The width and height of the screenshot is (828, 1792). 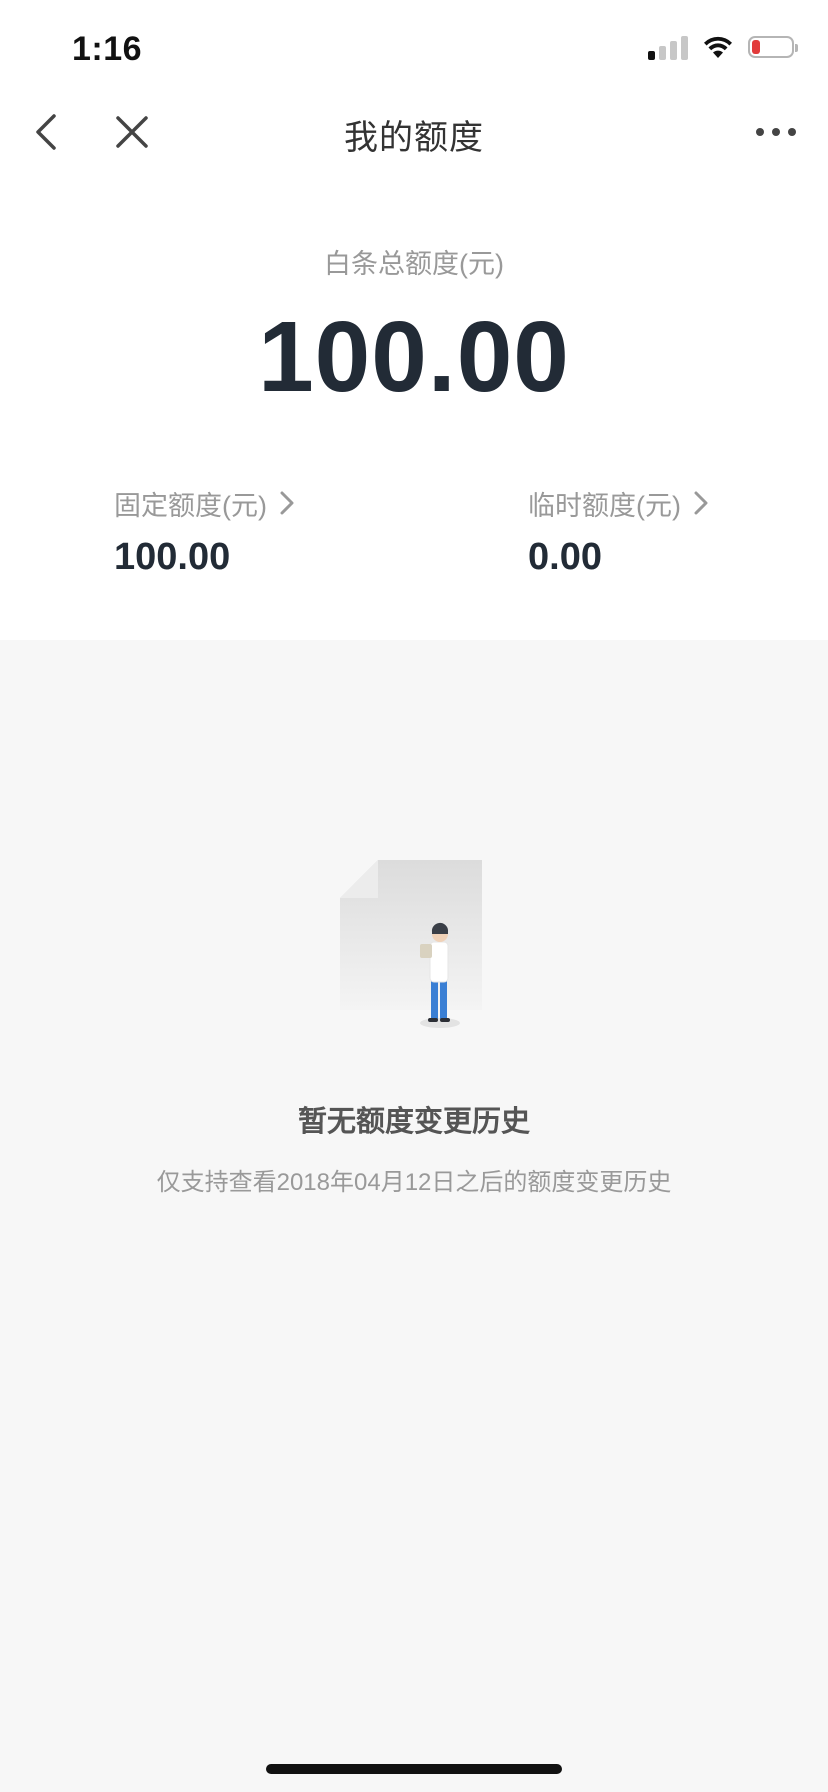 I want to click on empty-state-title: 暂无额度变更历史, so click(x=413, y=1122).